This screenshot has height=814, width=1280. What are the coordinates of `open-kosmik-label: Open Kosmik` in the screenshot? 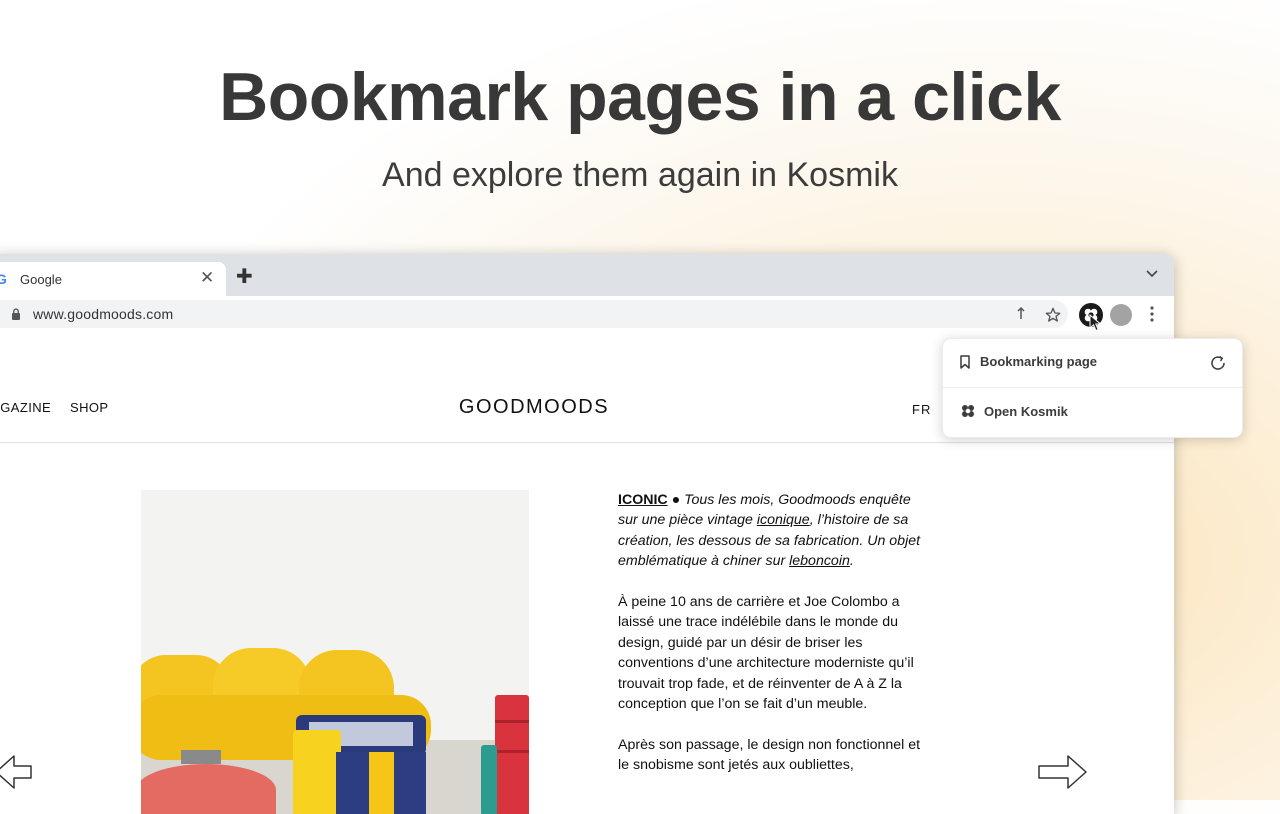 It's located at (1026, 411).